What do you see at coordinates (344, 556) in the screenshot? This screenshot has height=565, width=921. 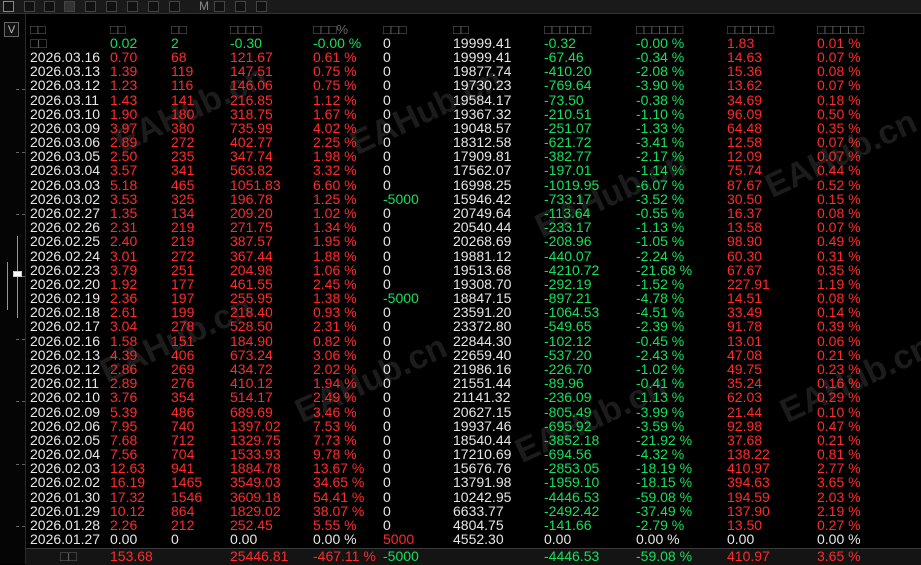 I see `summary-c4: -467.11 %` at bounding box center [344, 556].